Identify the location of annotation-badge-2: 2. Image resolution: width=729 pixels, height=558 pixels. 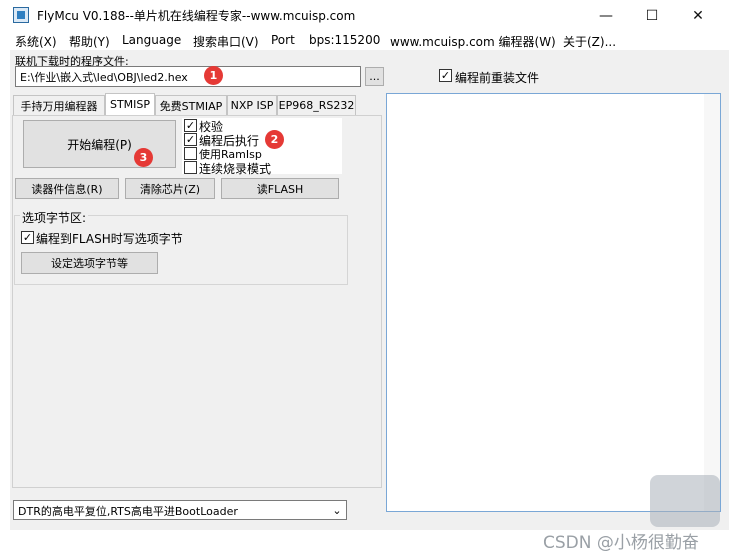
(274, 139).